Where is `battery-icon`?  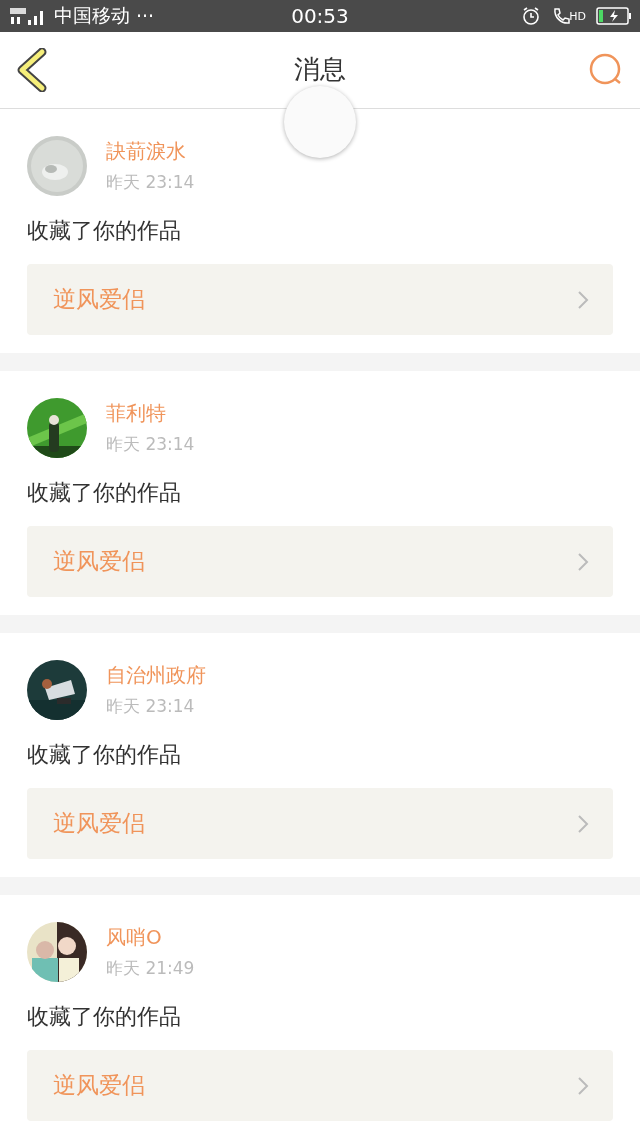 battery-icon is located at coordinates (614, 16).